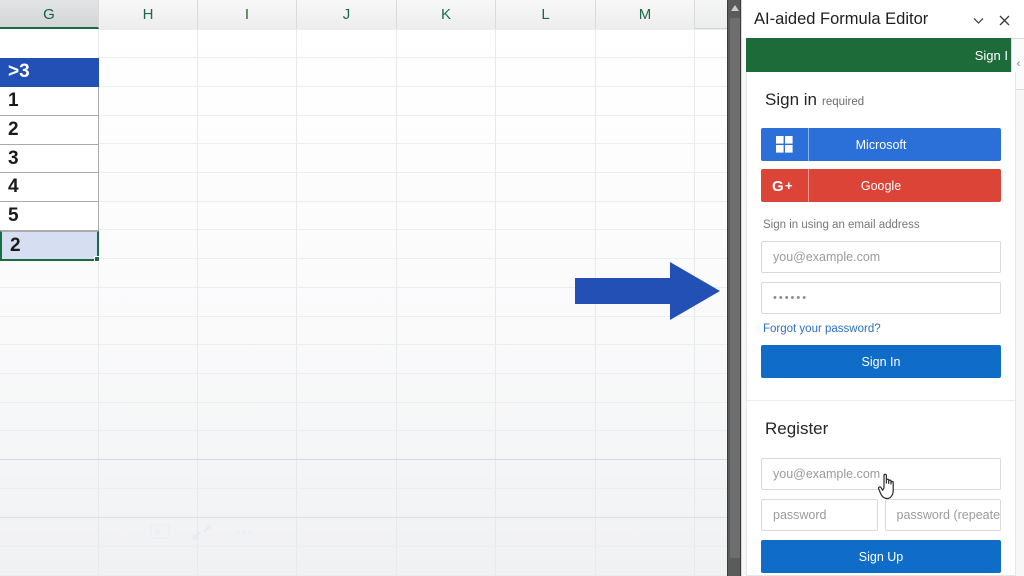 The width and height of the screenshot is (1024, 576). Describe the element at coordinates (881, 55) in the screenshot. I see `app-green-bar: Sign I` at that location.